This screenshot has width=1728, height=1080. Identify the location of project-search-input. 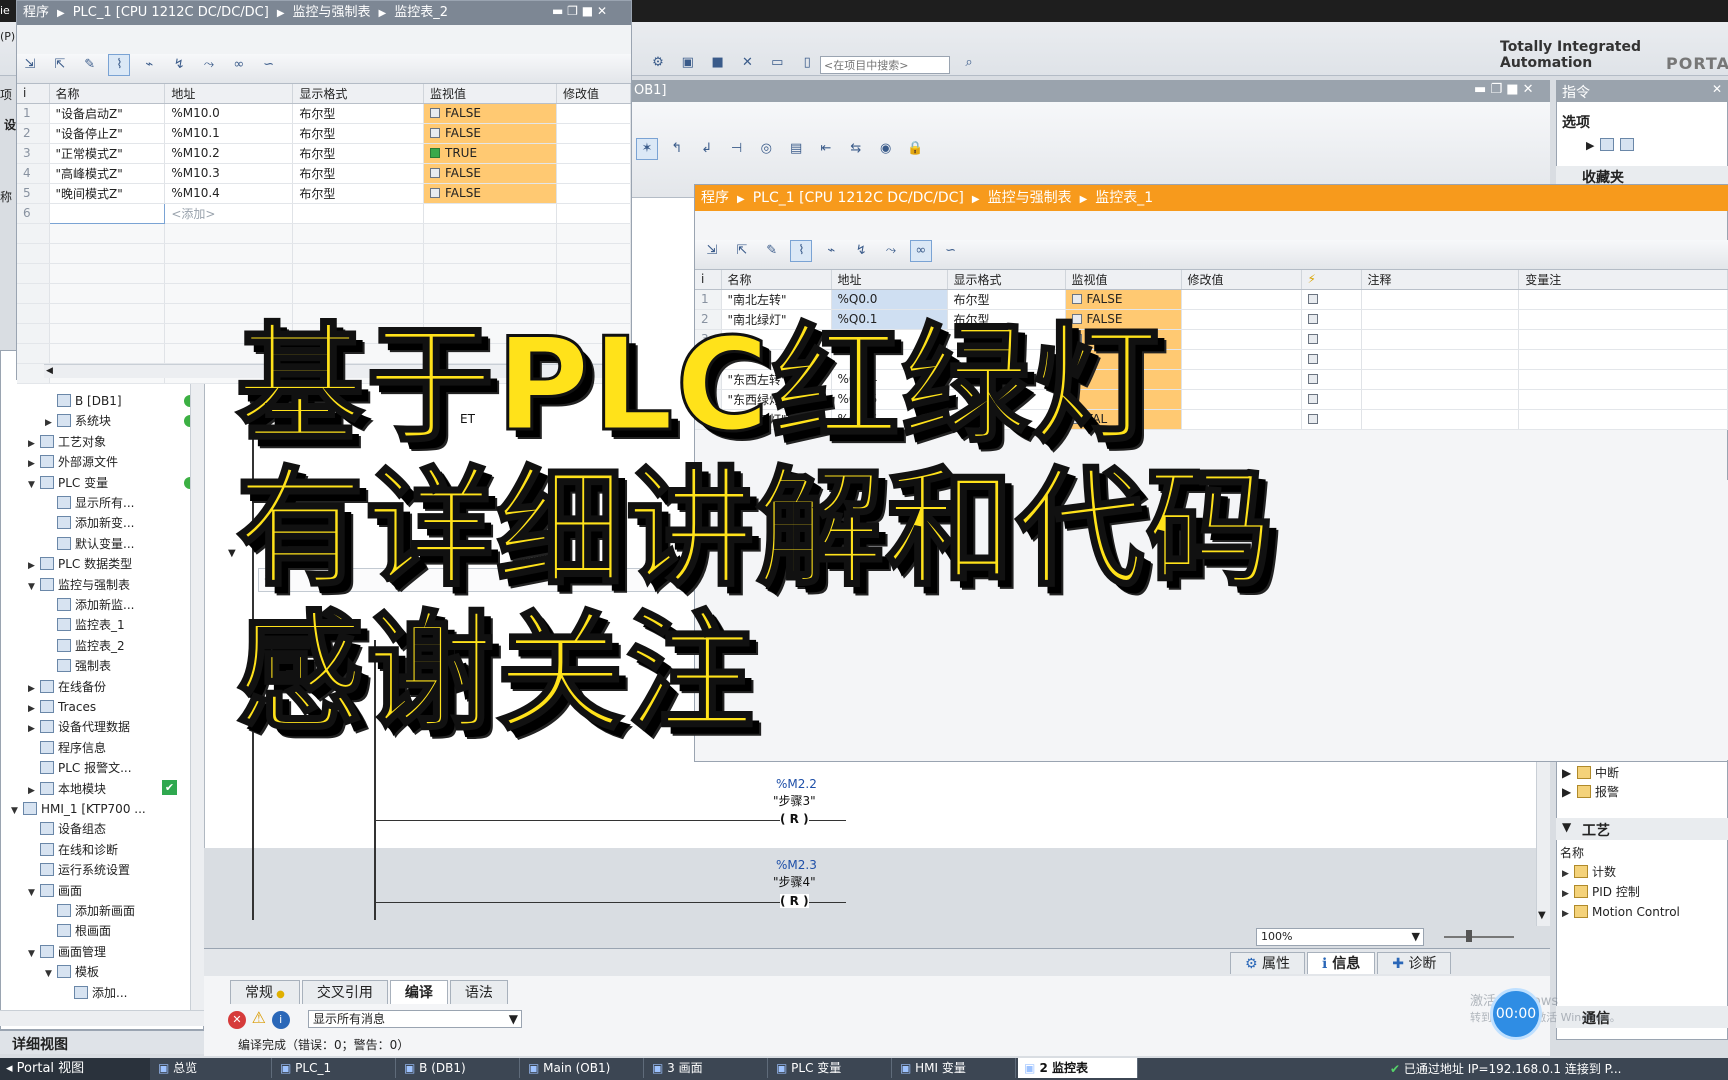
(885, 65).